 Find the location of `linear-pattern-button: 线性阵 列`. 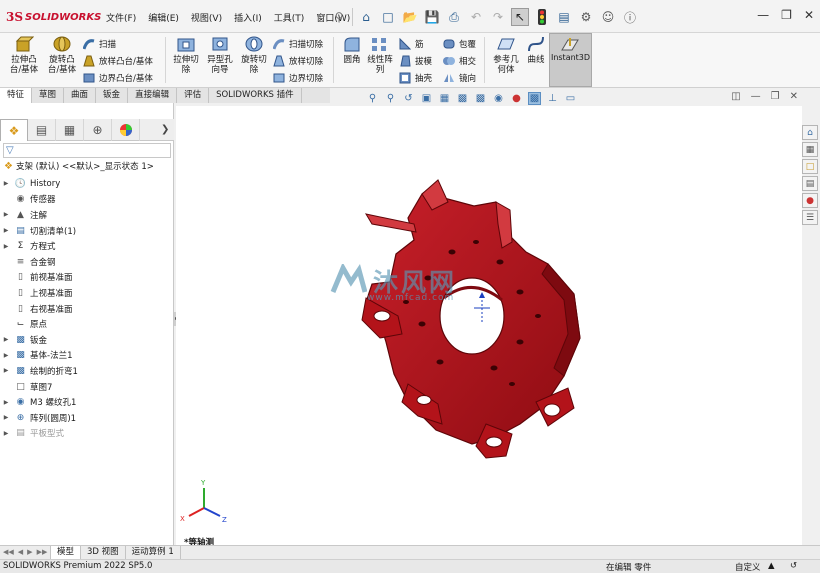

linear-pattern-button: 线性阵 列 is located at coordinates (380, 60).